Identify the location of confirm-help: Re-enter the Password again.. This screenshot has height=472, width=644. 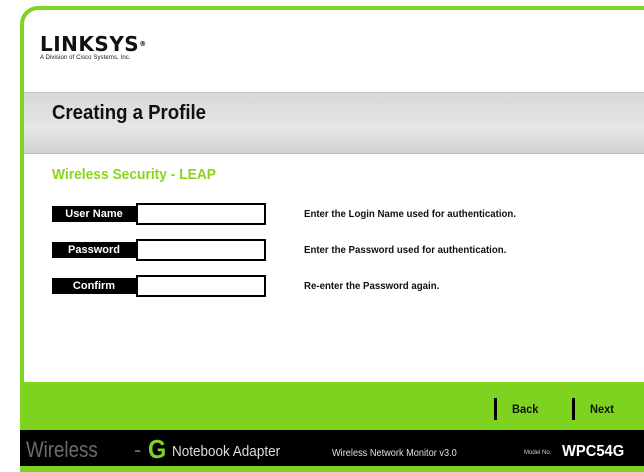
(372, 286).